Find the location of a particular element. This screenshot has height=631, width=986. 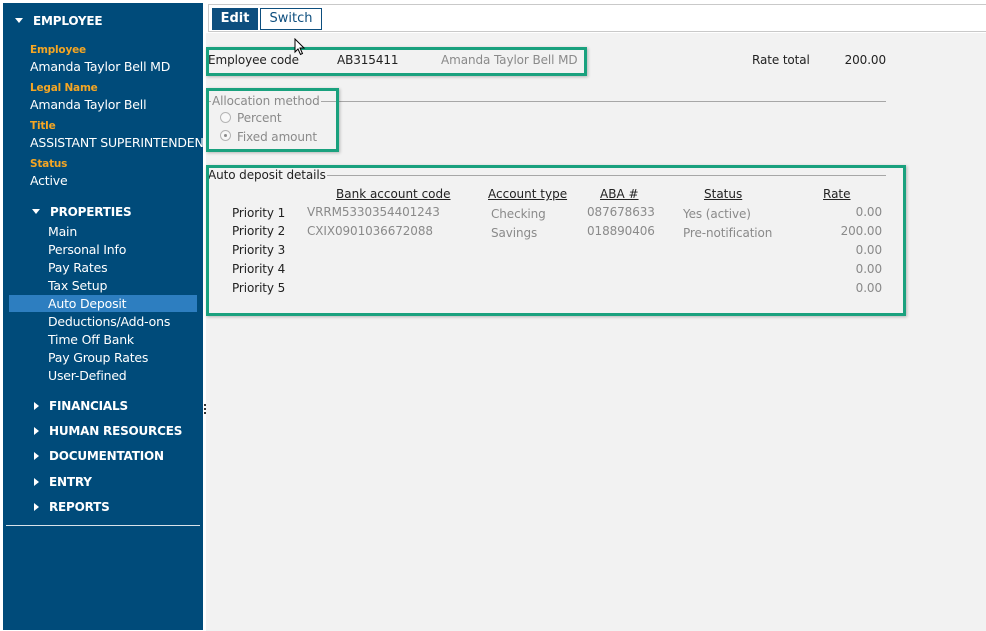

row-3-rate: 0.00 is located at coordinates (868, 250).